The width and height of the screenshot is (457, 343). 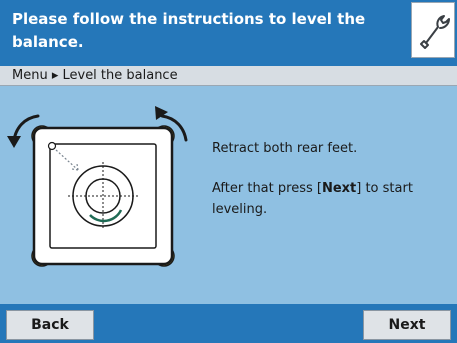 I want to click on settings-button, so click(x=433, y=30).